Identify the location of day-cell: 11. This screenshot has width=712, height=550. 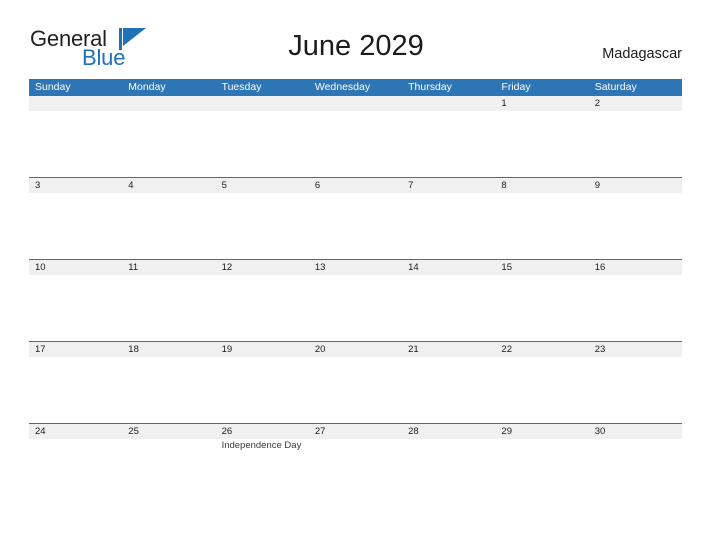
(169, 300).